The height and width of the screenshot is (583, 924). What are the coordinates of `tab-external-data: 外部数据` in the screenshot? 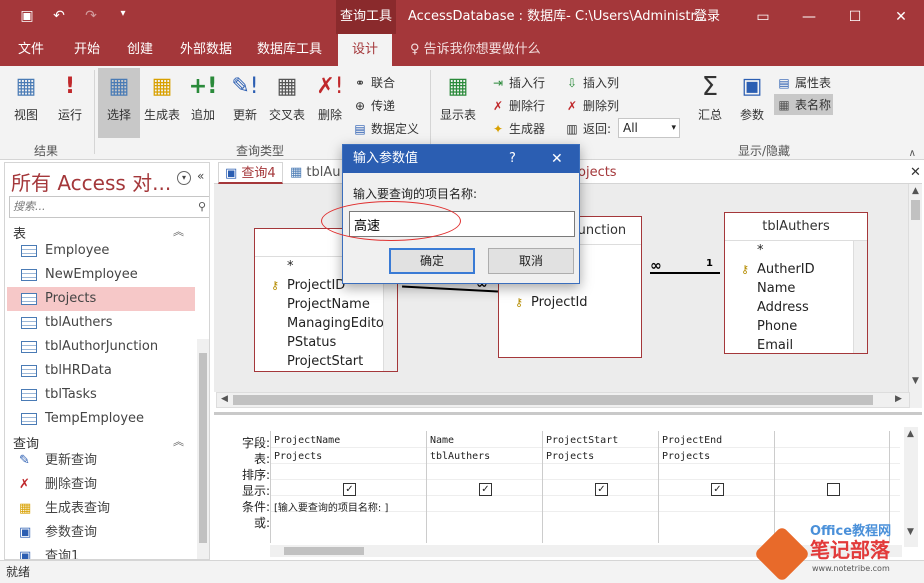 It's located at (206, 50).